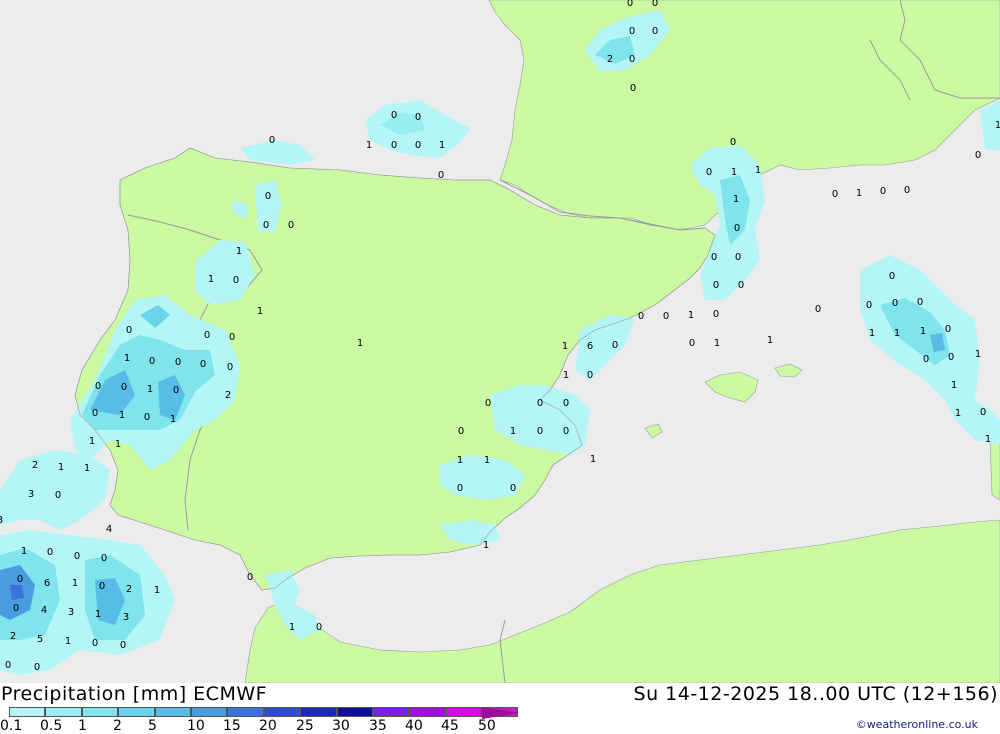  What do you see at coordinates (450, 726) in the screenshot?
I see `legend-label: 45` at bounding box center [450, 726].